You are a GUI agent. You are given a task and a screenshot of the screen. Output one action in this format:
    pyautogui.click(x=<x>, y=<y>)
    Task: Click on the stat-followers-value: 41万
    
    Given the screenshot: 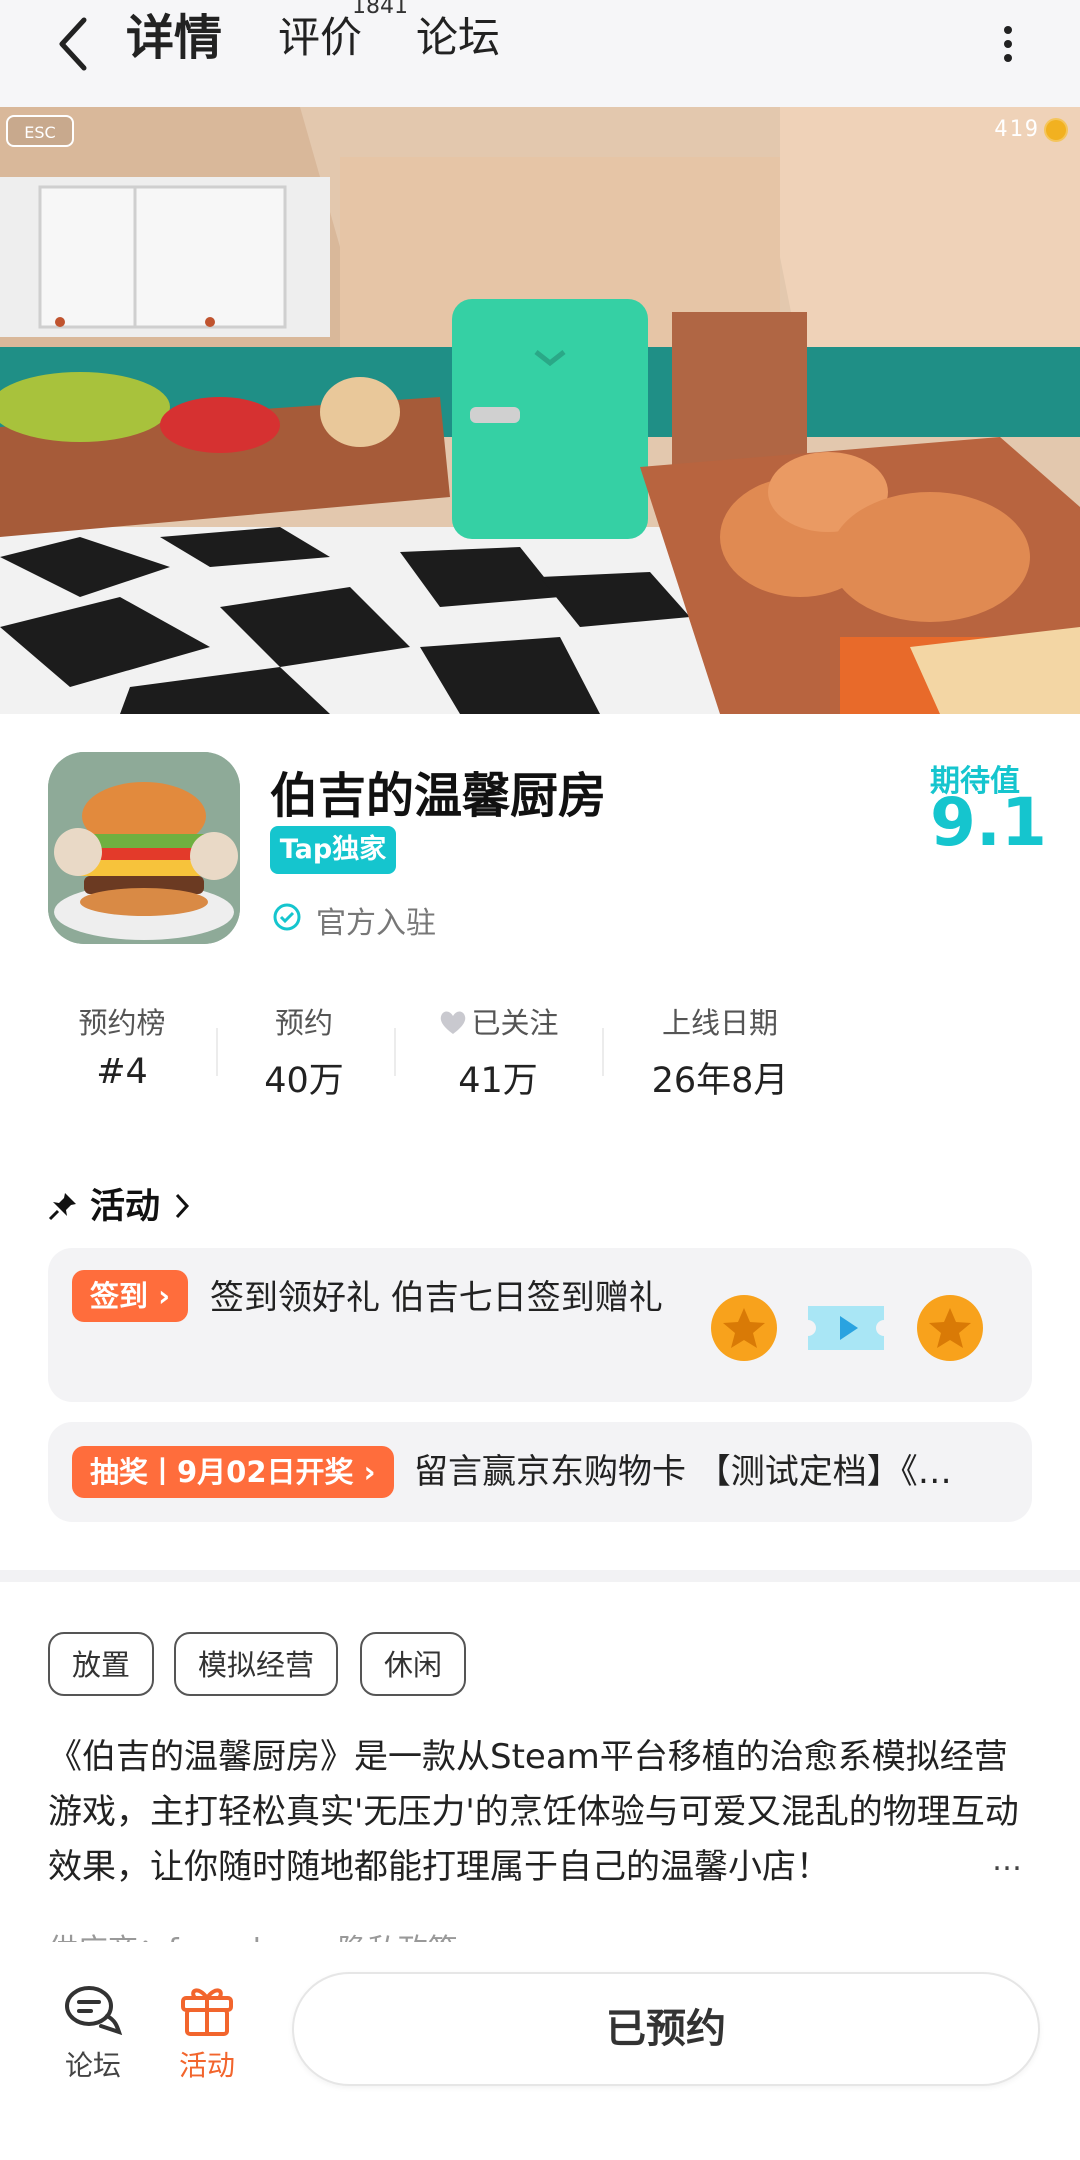 What is the action you would take?
    pyautogui.click(x=498, y=1081)
    